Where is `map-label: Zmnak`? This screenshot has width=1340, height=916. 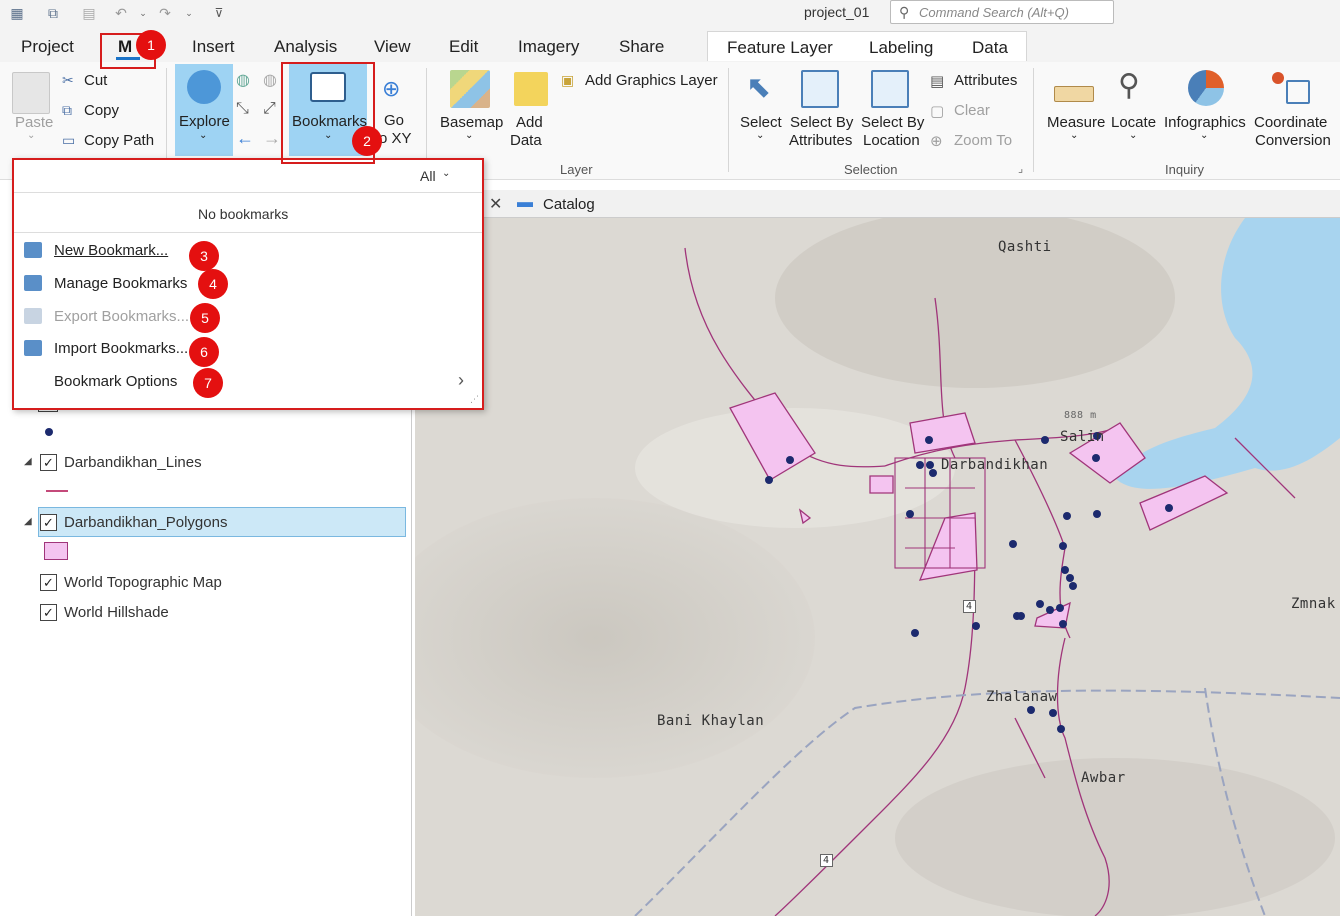
map-label: Zmnak is located at coordinates (1313, 604).